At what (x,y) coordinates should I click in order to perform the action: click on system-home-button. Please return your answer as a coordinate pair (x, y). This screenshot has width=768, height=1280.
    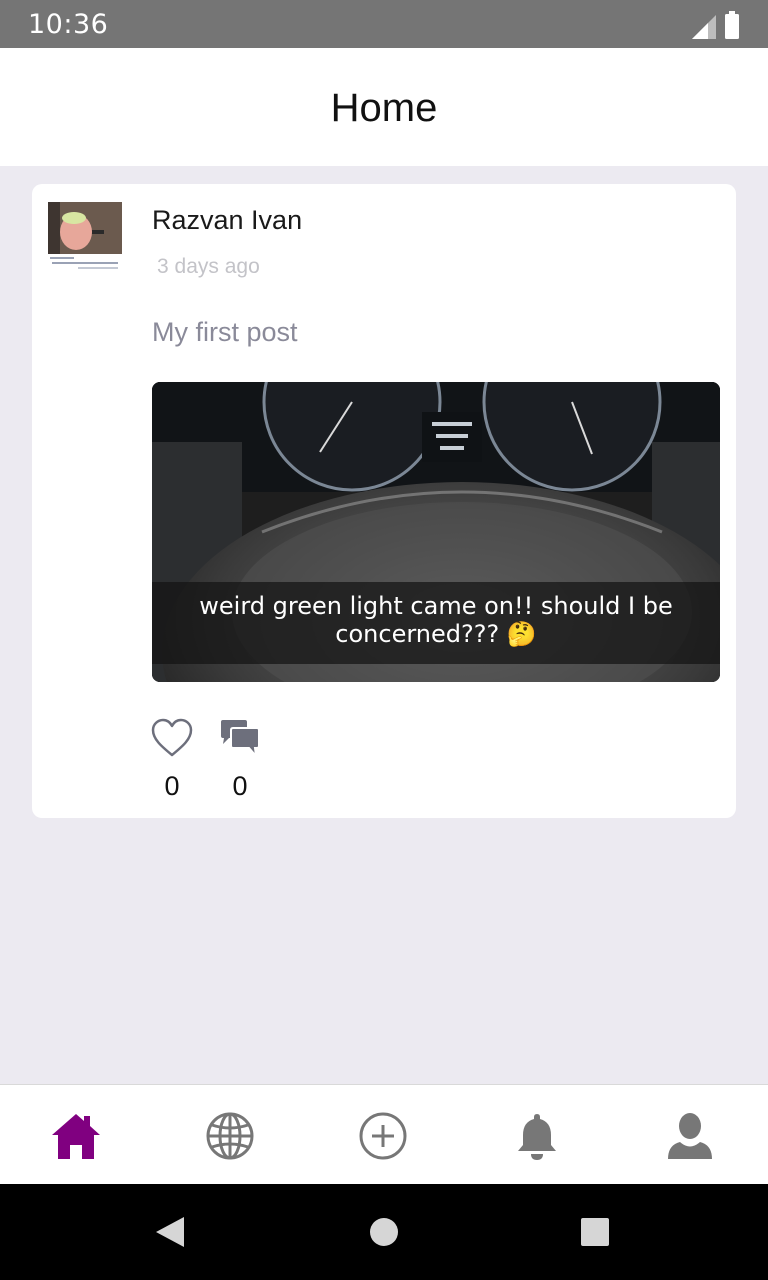
    Looking at the image, I should click on (384, 1232).